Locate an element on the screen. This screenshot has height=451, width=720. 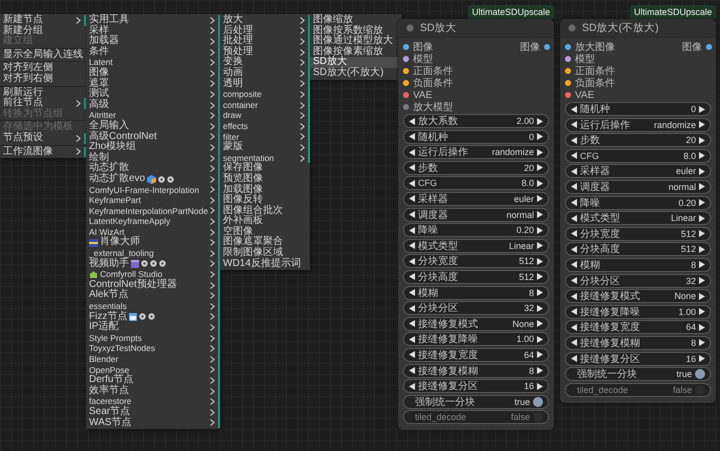
menu-item: 新建分组 is located at coordinates (43, 31).